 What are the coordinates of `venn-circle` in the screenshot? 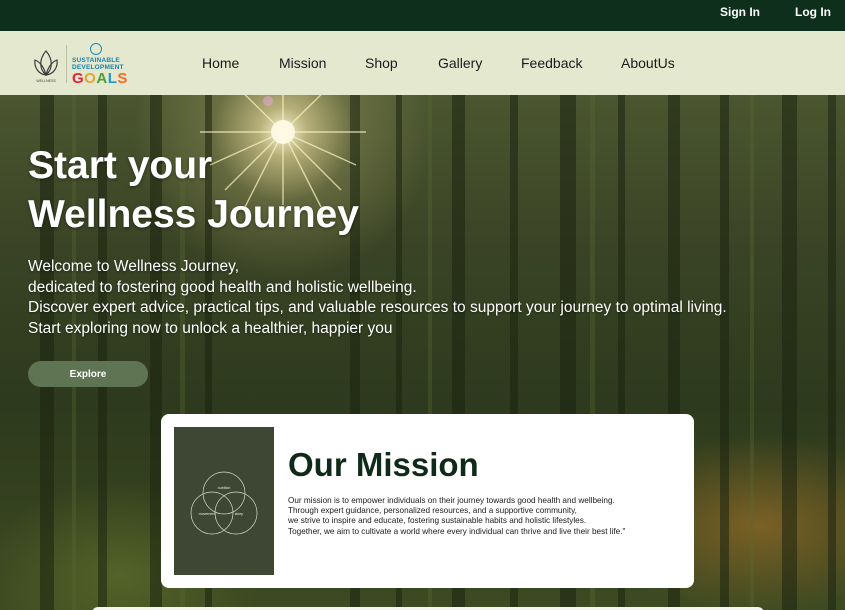 It's located at (224, 493).